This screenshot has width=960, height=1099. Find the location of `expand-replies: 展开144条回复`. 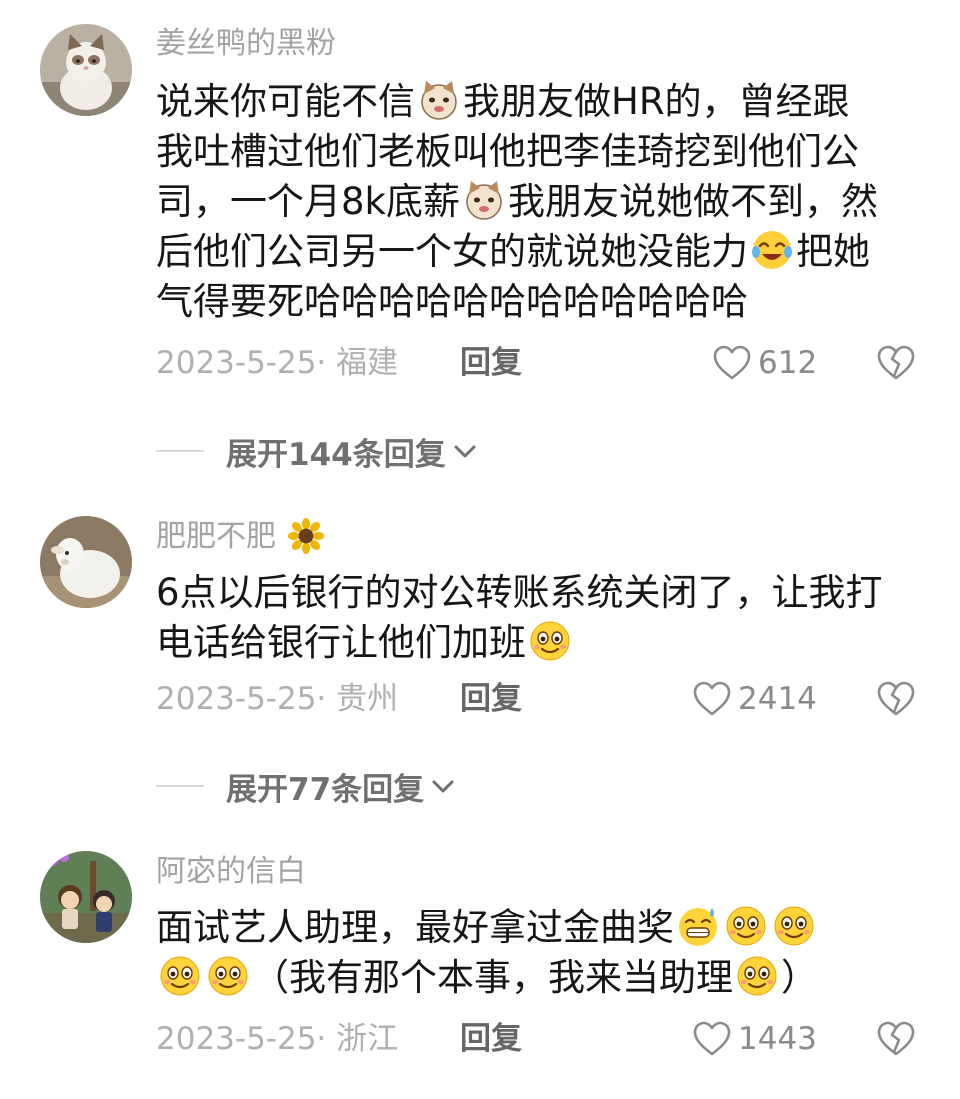

expand-replies: 展开144条回复 is located at coordinates (318, 451).